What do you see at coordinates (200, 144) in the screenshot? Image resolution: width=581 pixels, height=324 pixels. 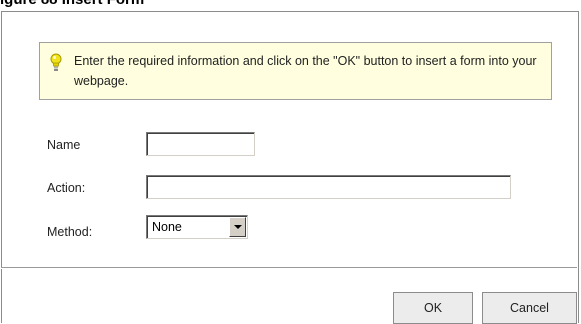 I see `name-input` at bounding box center [200, 144].